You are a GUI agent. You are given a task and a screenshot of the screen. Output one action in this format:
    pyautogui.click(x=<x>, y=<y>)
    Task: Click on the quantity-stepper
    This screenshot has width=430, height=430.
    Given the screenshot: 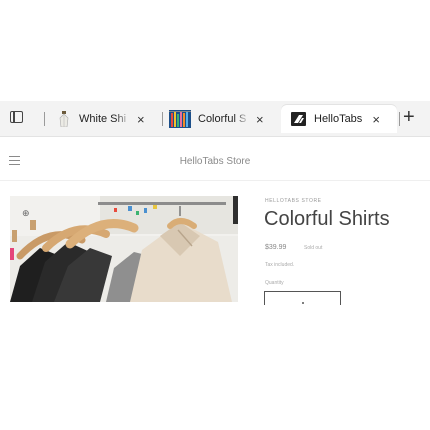 What is the action you would take?
    pyautogui.click(x=302, y=298)
    